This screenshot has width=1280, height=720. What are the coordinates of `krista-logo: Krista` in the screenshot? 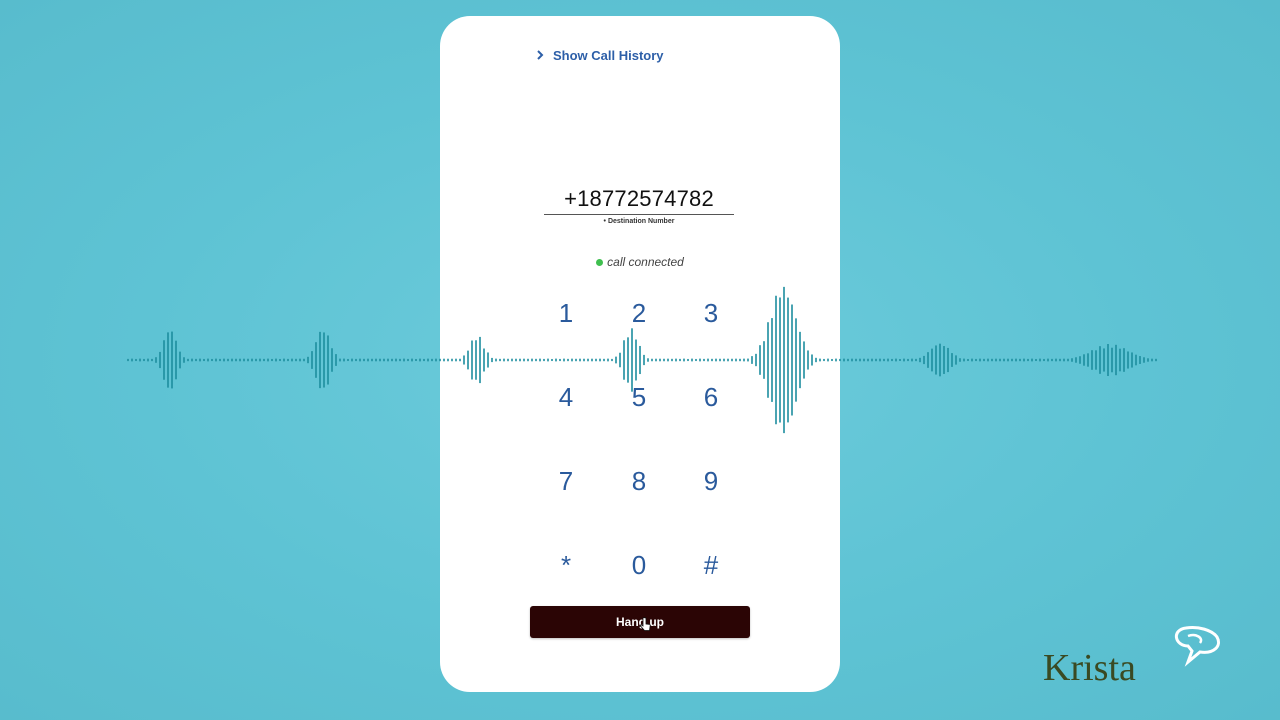 It's located at (1131, 657).